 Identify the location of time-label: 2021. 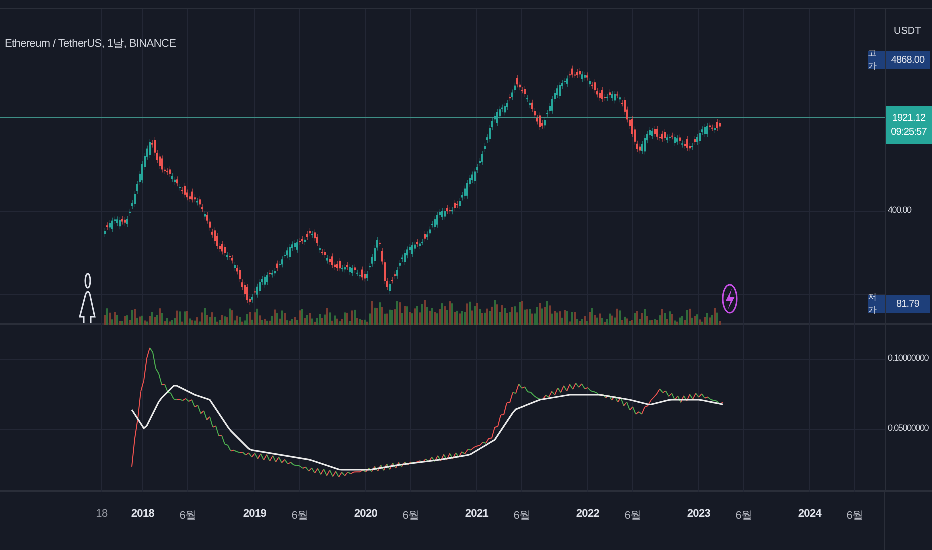
(477, 514).